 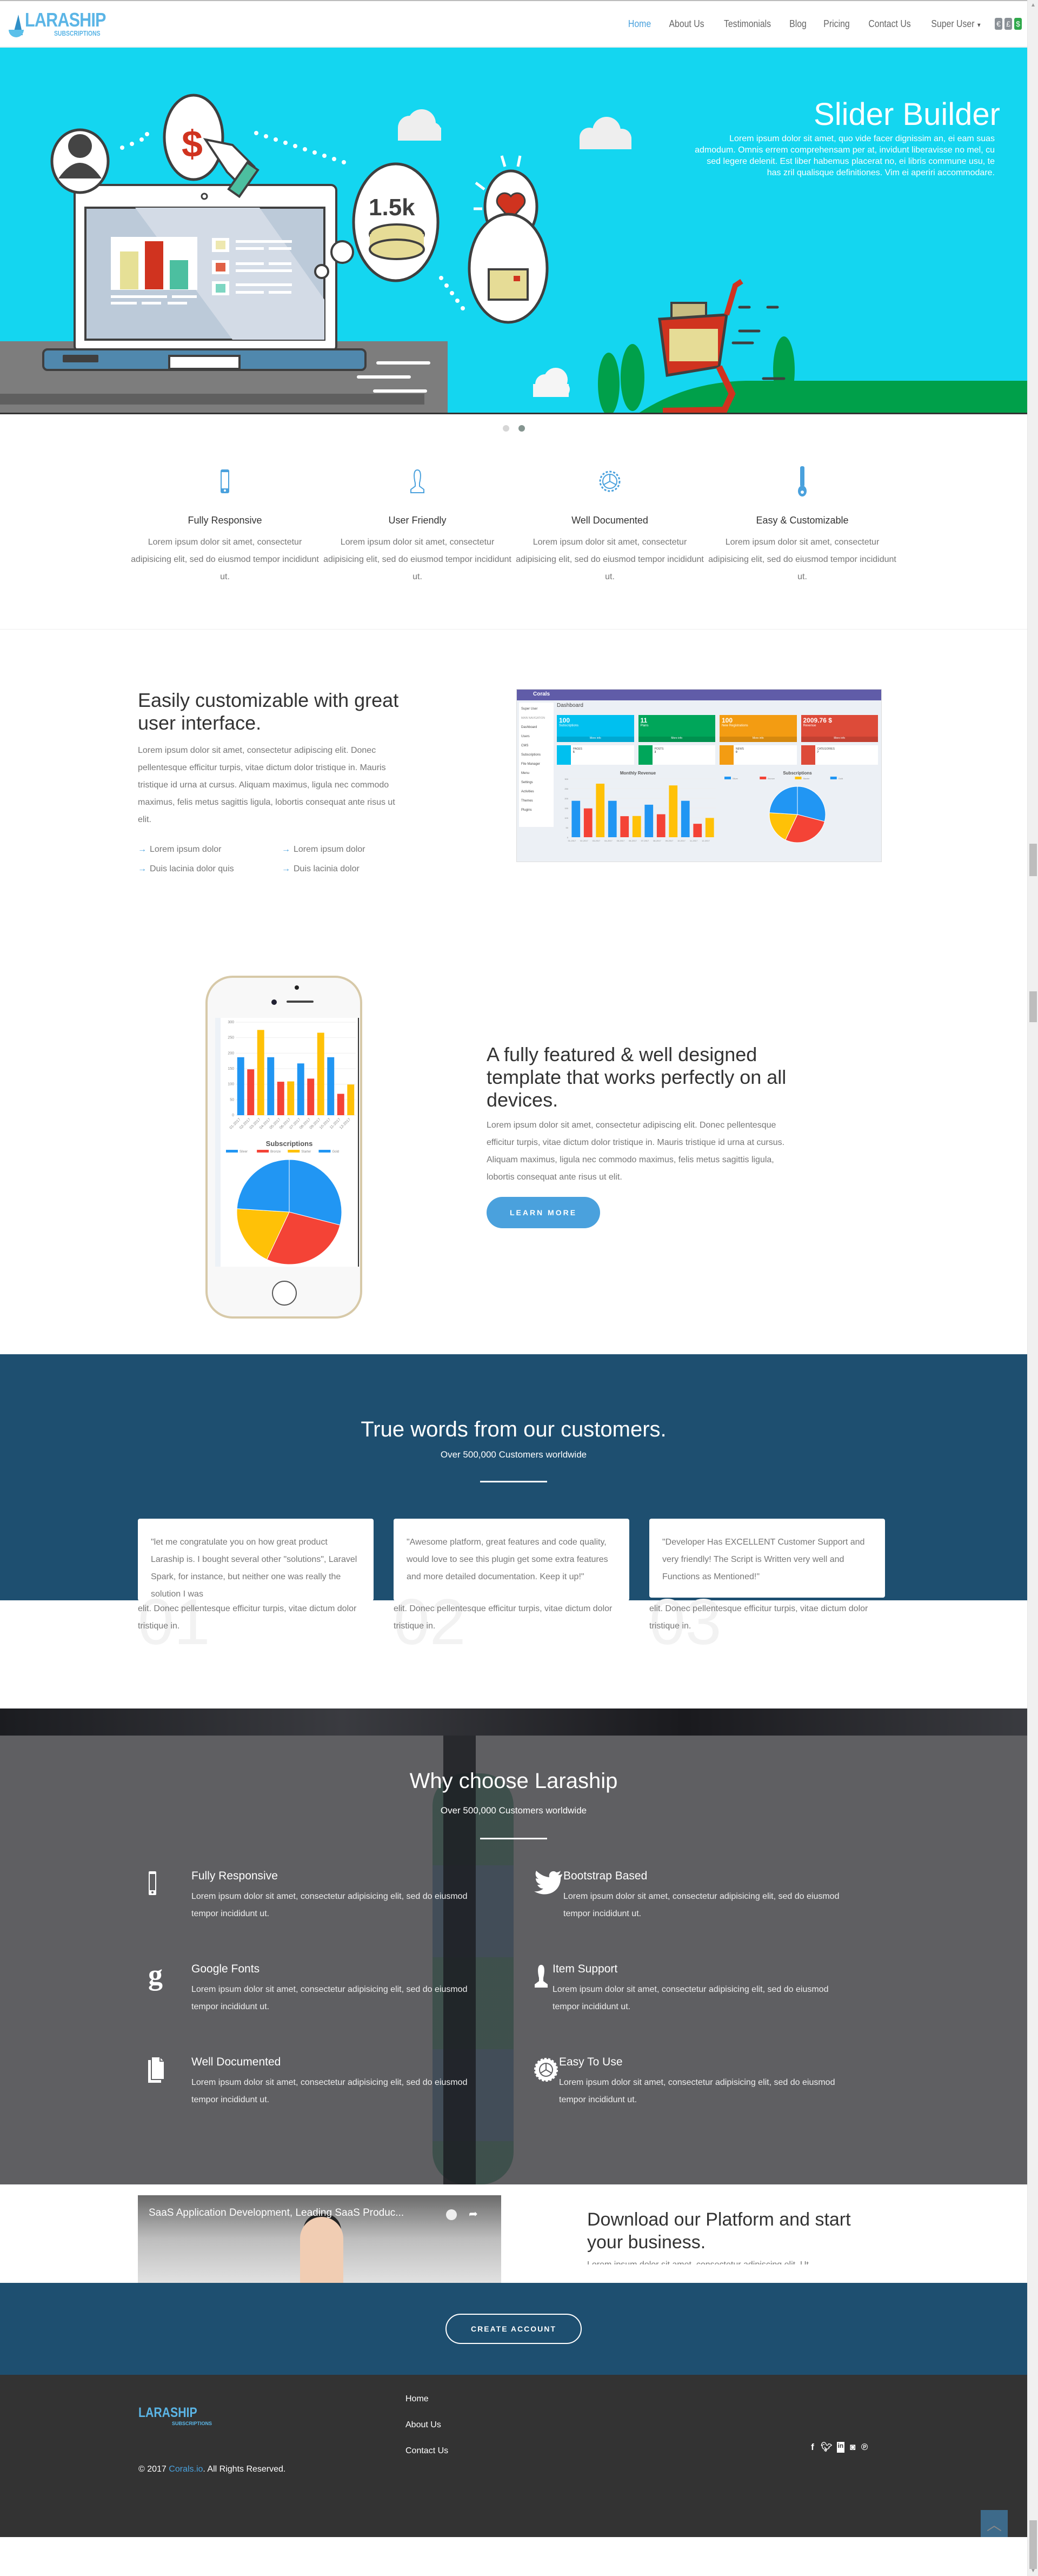 I want to click on legend-label: Silver, so click(x=735, y=778).